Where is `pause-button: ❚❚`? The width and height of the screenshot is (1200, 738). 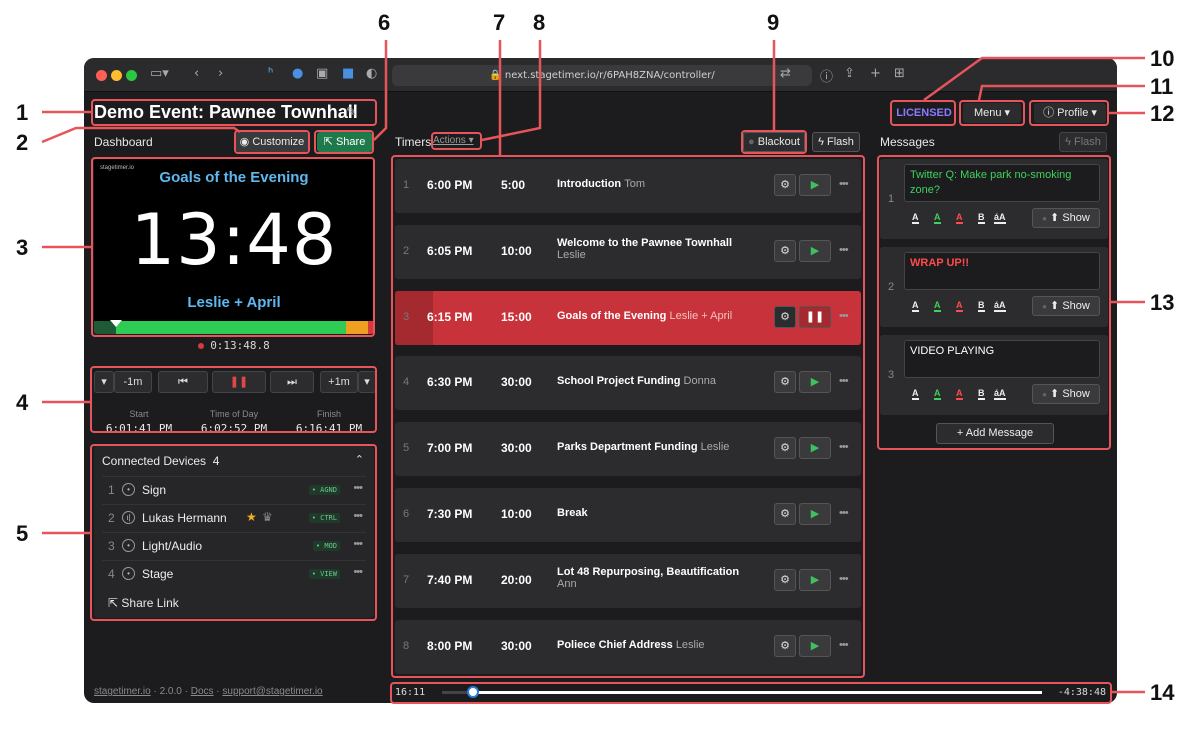
pause-button: ❚❚ is located at coordinates (239, 382).